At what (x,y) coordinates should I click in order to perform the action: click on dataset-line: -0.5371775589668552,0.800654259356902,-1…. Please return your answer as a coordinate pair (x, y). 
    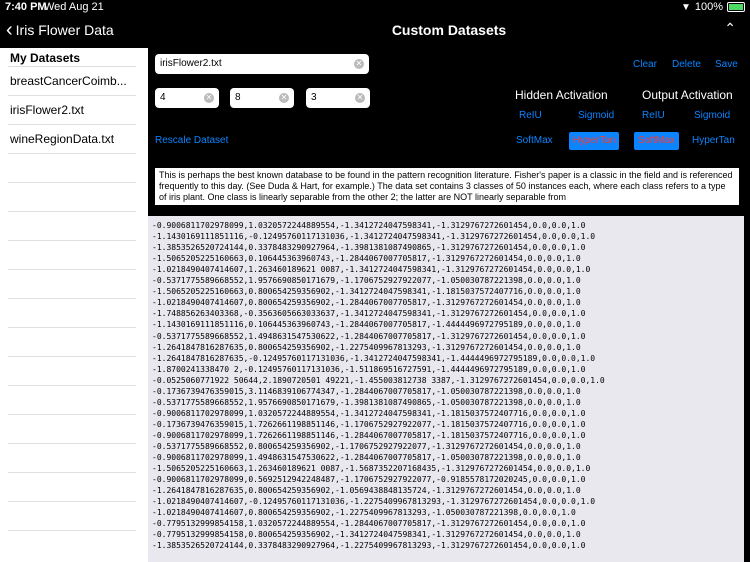
    Looking at the image, I should click on (366, 446).